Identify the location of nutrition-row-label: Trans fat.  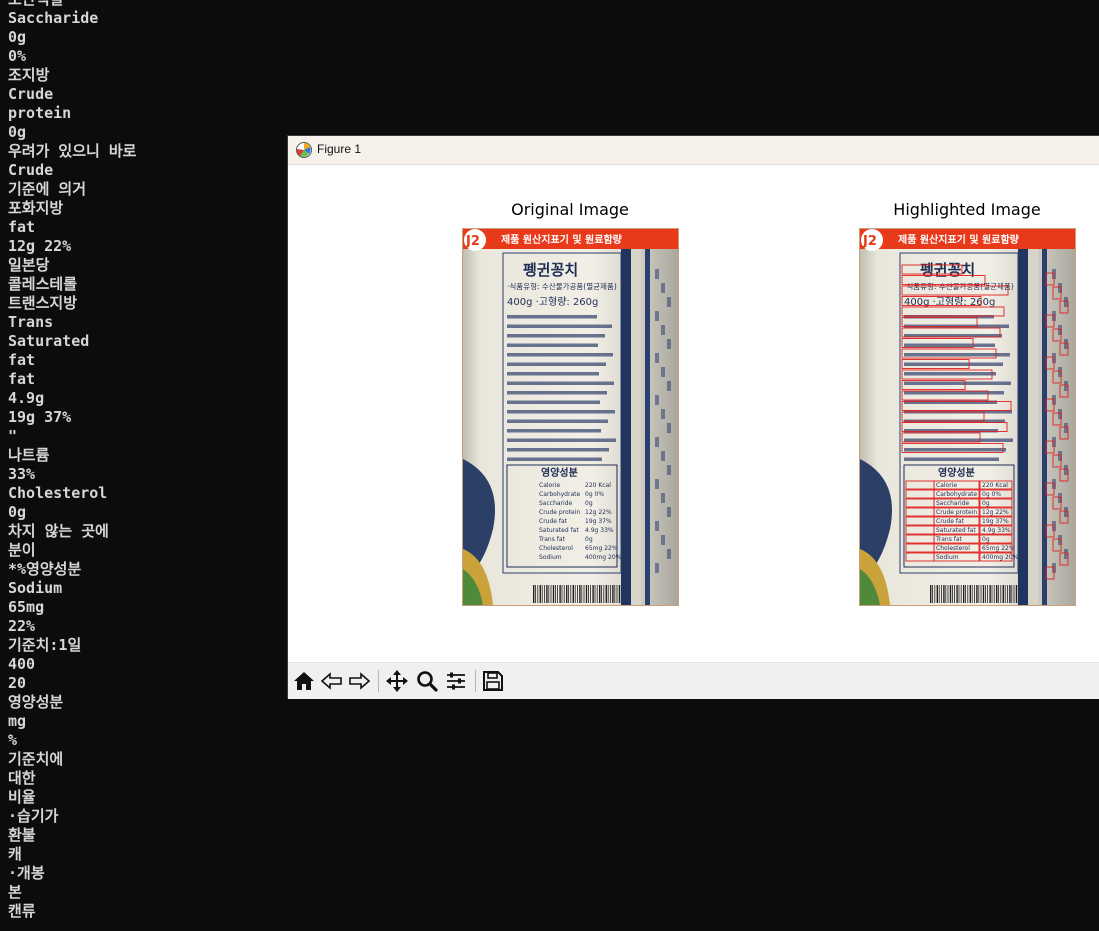
(949, 539).